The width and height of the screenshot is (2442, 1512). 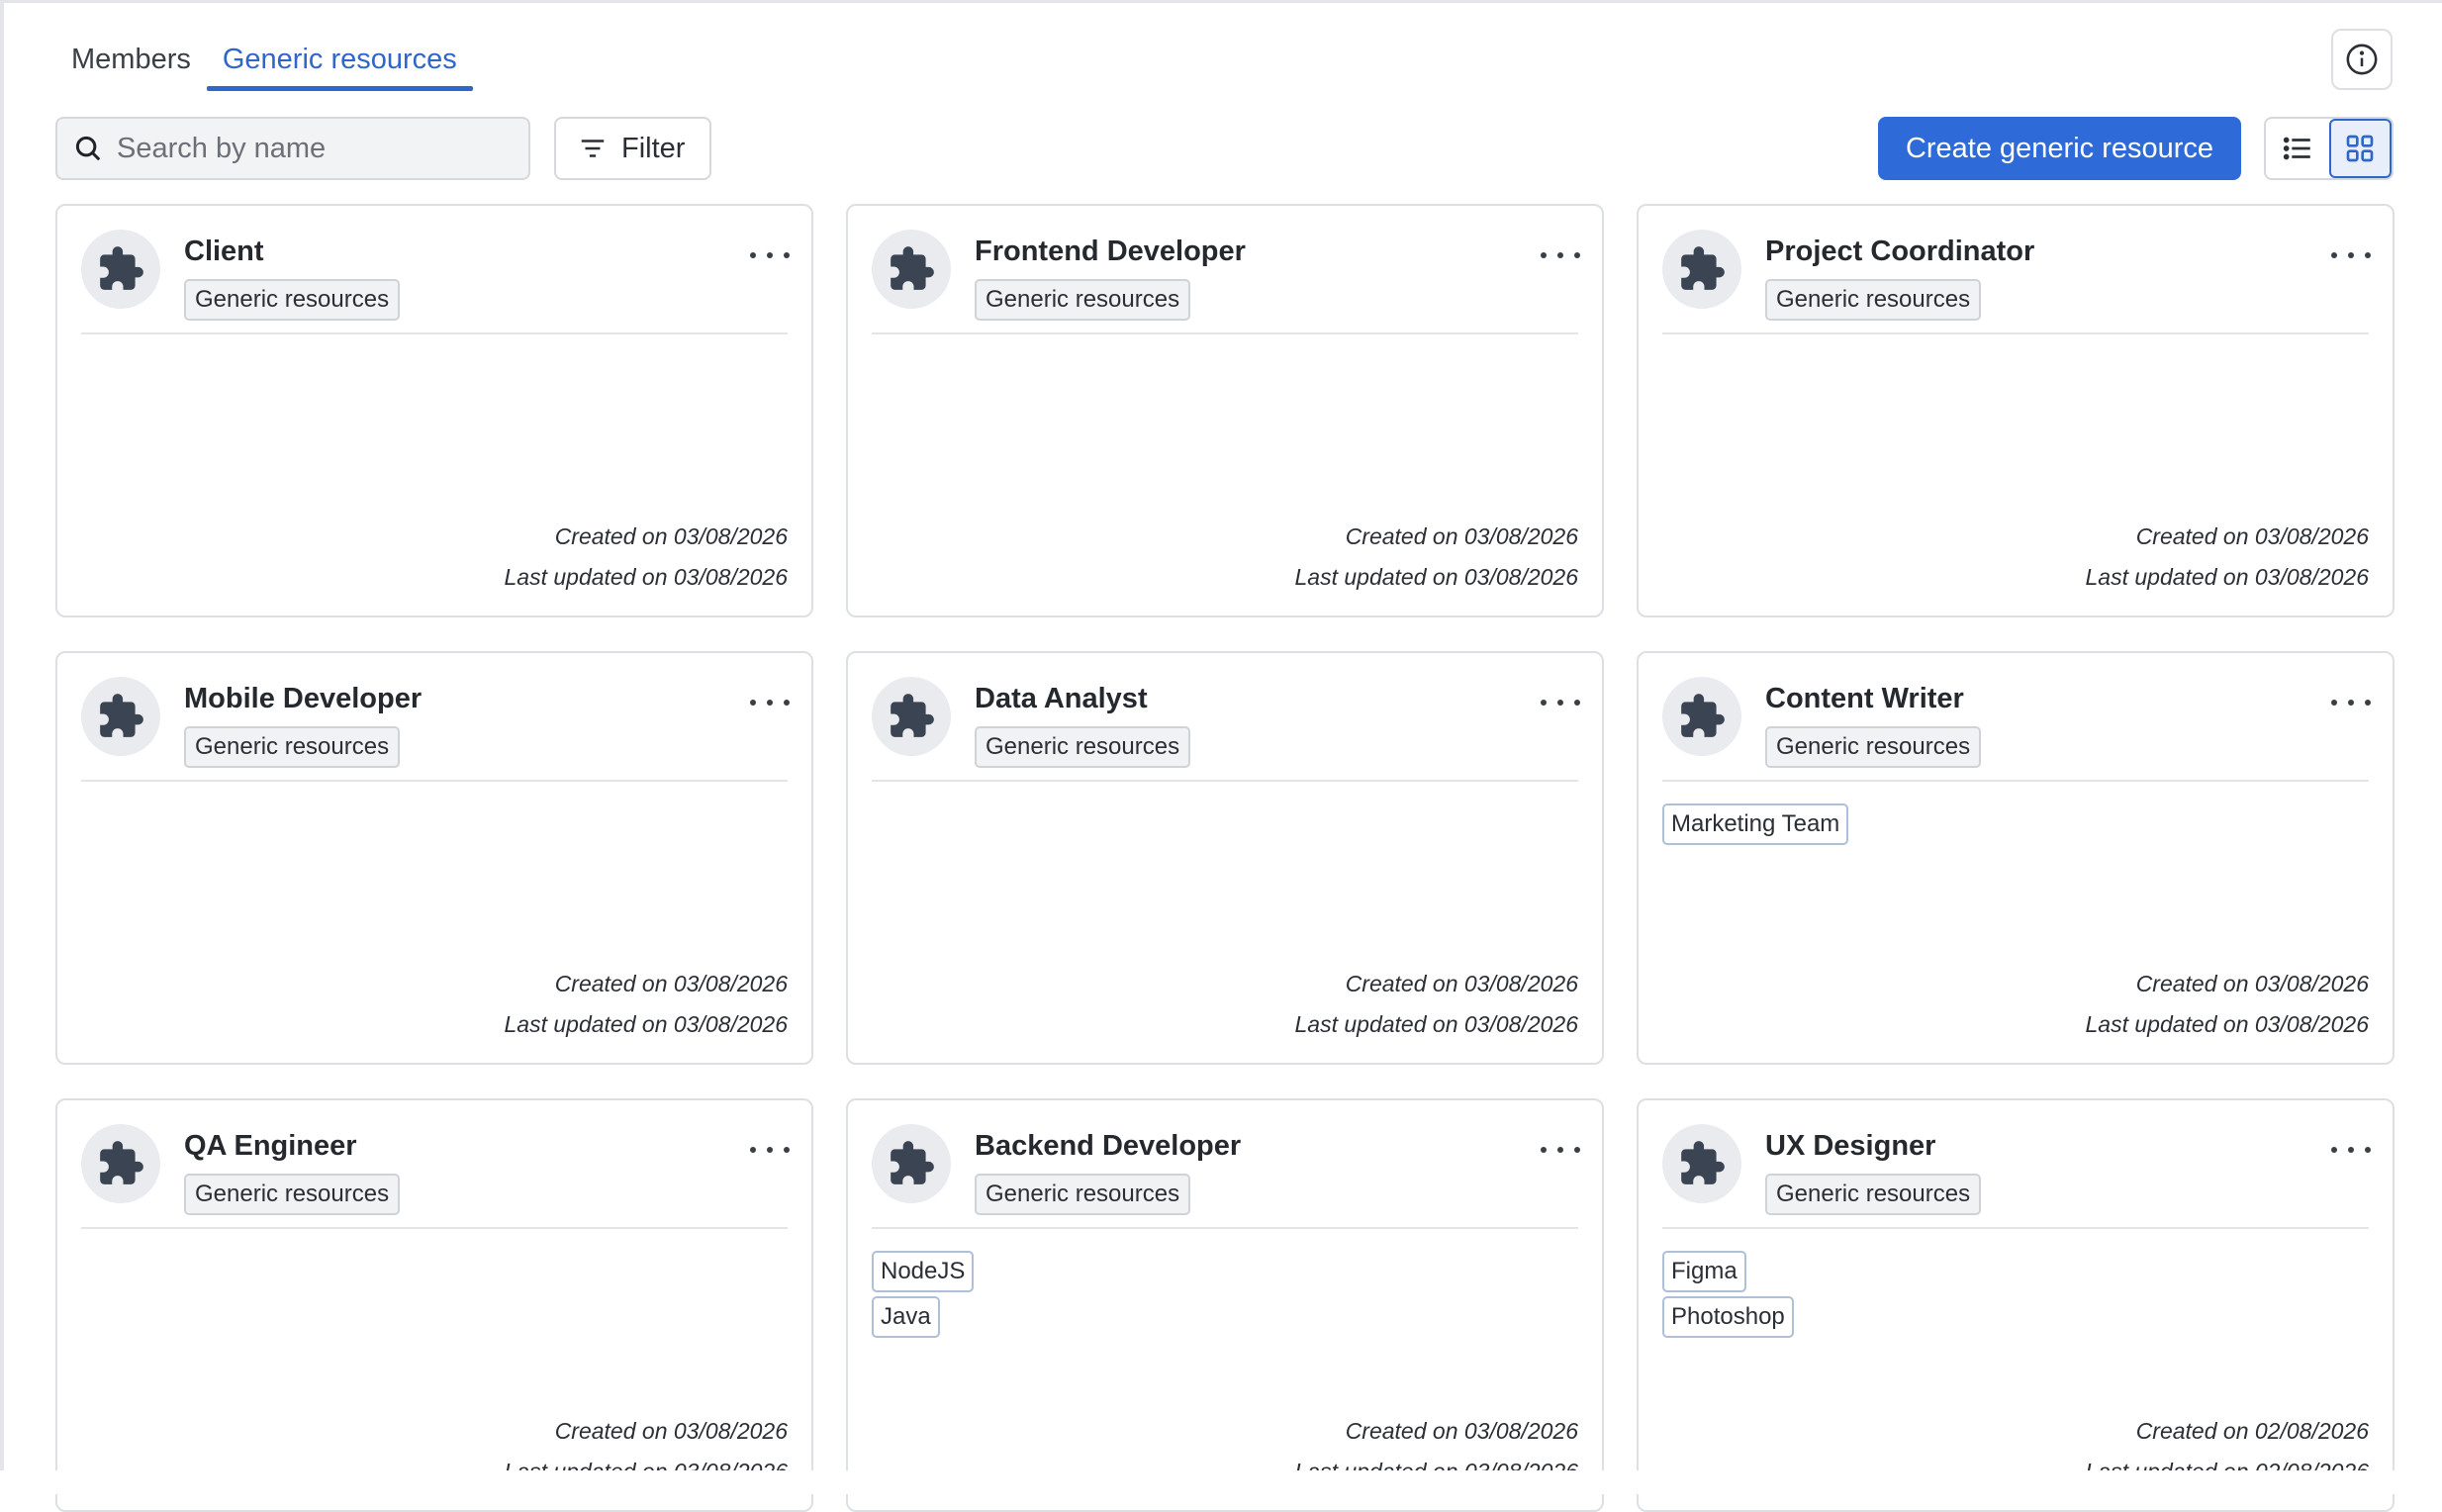 What do you see at coordinates (632, 148) in the screenshot?
I see `filter-button: Filter` at bounding box center [632, 148].